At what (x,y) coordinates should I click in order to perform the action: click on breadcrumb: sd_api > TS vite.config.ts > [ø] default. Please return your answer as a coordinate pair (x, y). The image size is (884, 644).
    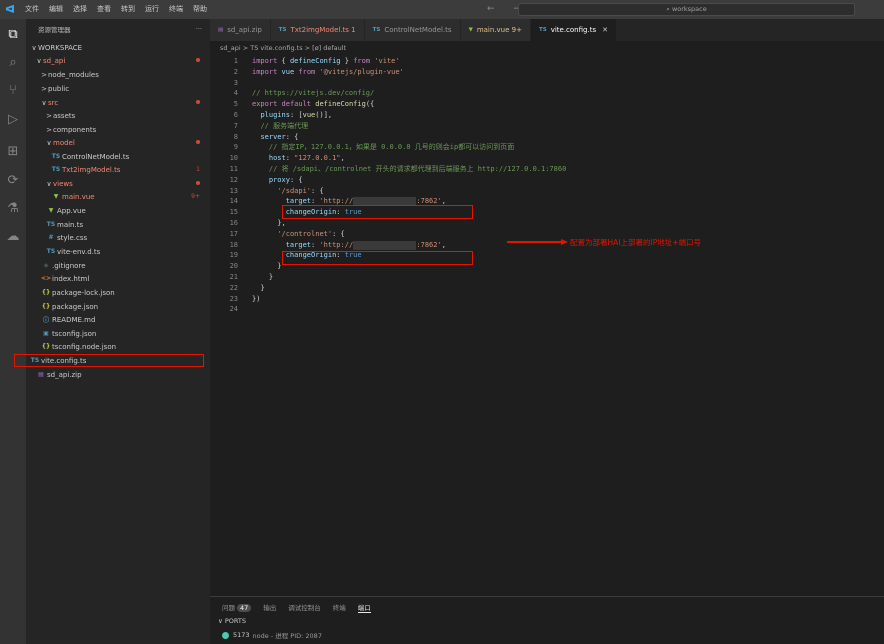
    Looking at the image, I should click on (547, 47).